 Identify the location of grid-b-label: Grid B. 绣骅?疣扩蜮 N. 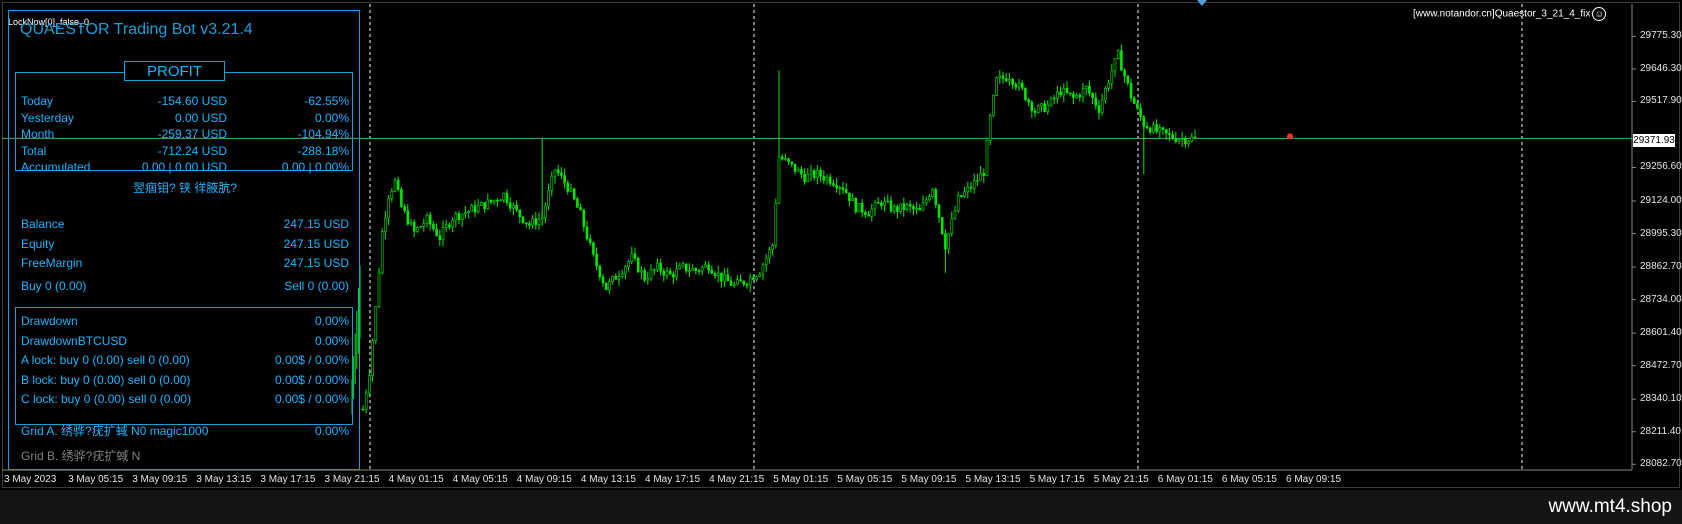
(81, 456).